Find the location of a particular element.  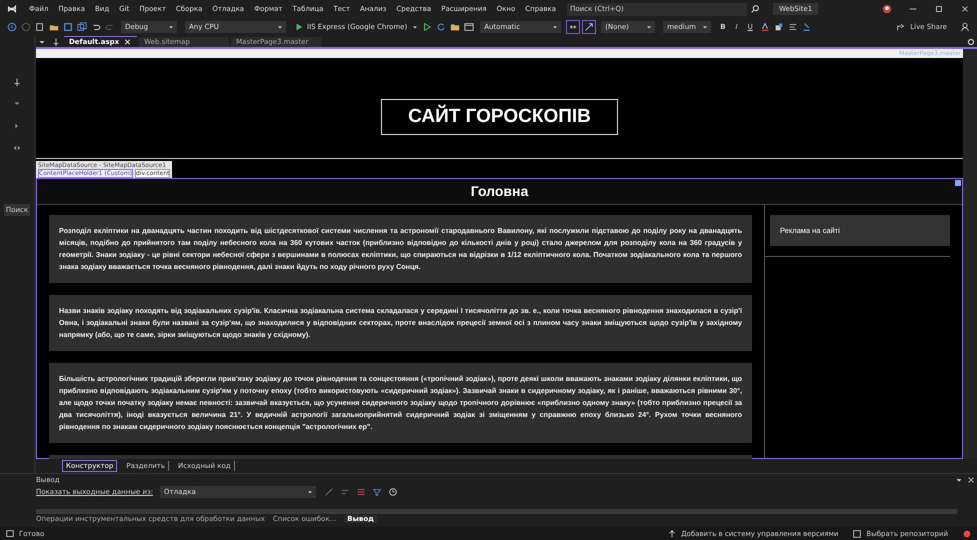

refresh-icon is located at coordinates (441, 27).